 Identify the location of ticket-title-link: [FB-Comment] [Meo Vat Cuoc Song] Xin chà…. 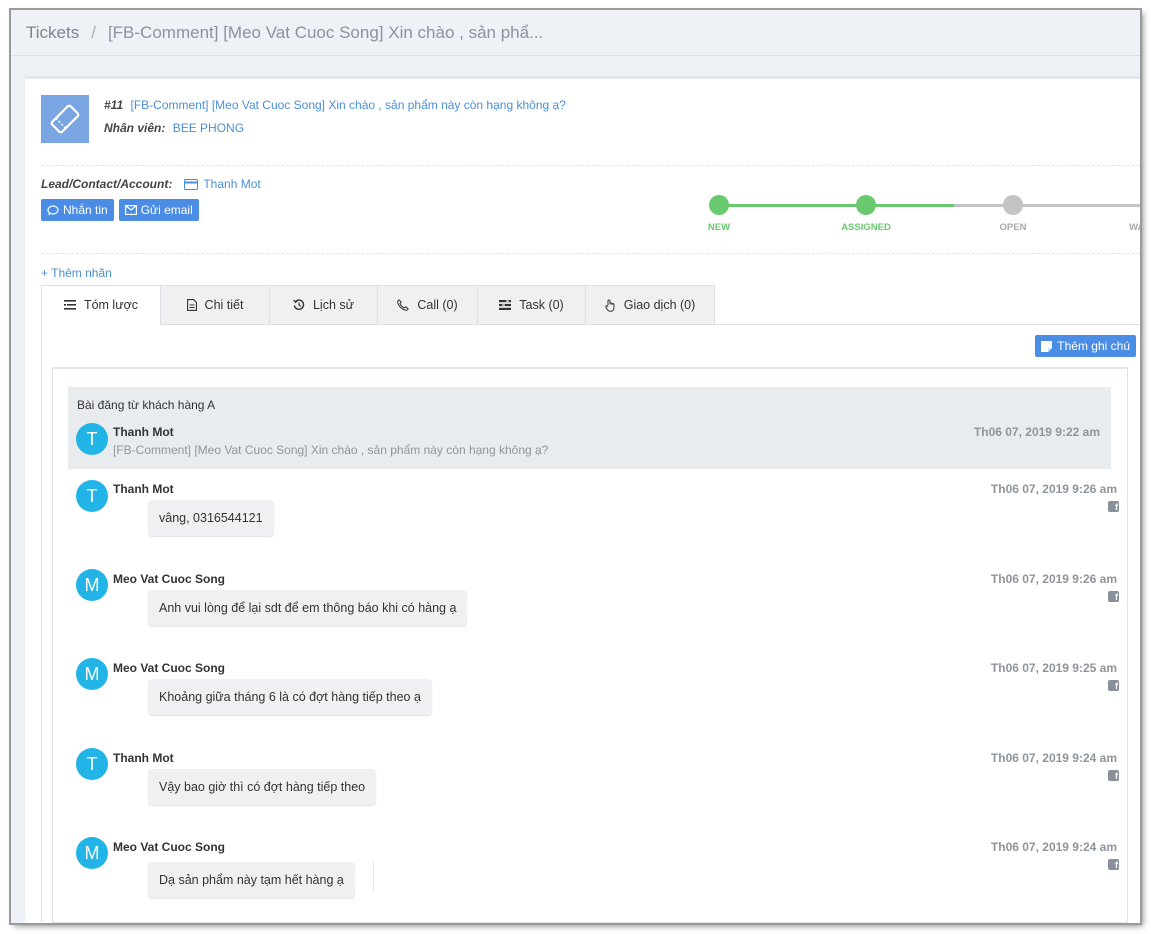
(347, 105).